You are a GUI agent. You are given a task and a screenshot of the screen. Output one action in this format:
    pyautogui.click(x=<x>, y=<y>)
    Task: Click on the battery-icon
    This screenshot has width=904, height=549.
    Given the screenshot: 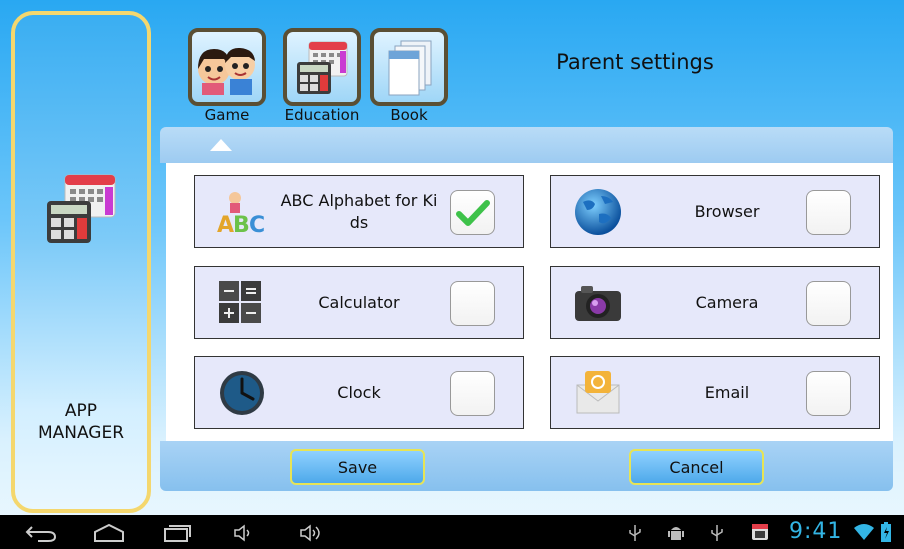 What is the action you would take?
    pyautogui.click(x=886, y=532)
    